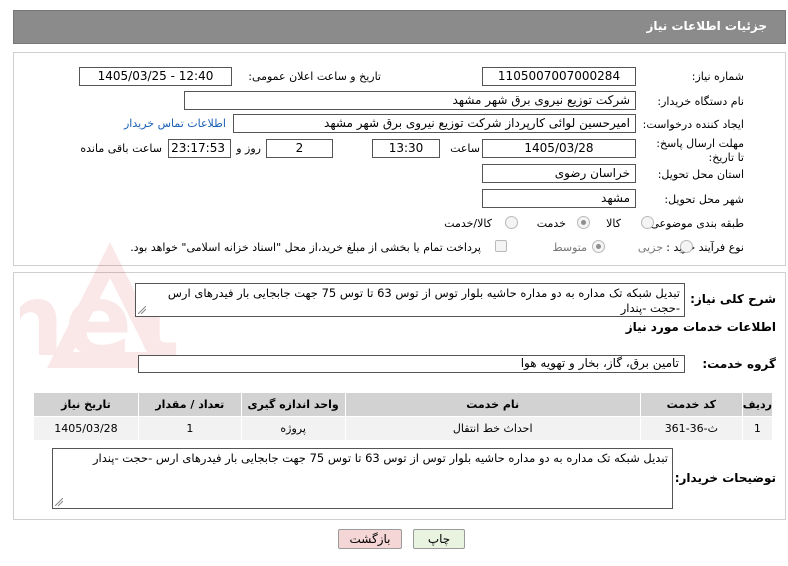 The height and width of the screenshot is (566, 788). What do you see at coordinates (468, 223) in the screenshot?
I see `category-option-goods-service: کالا/خدمت` at bounding box center [468, 223].